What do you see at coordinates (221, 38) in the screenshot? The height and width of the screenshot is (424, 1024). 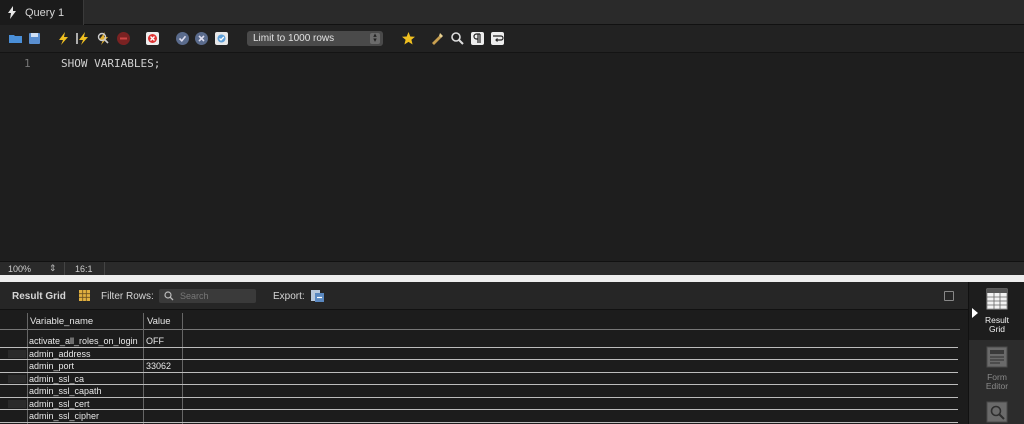 I see `autocommit-icon` at bounding box center [221, 38].